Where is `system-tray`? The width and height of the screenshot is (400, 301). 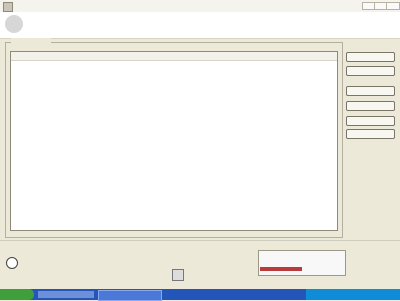 system-tray is located at coordinates (353, 294).